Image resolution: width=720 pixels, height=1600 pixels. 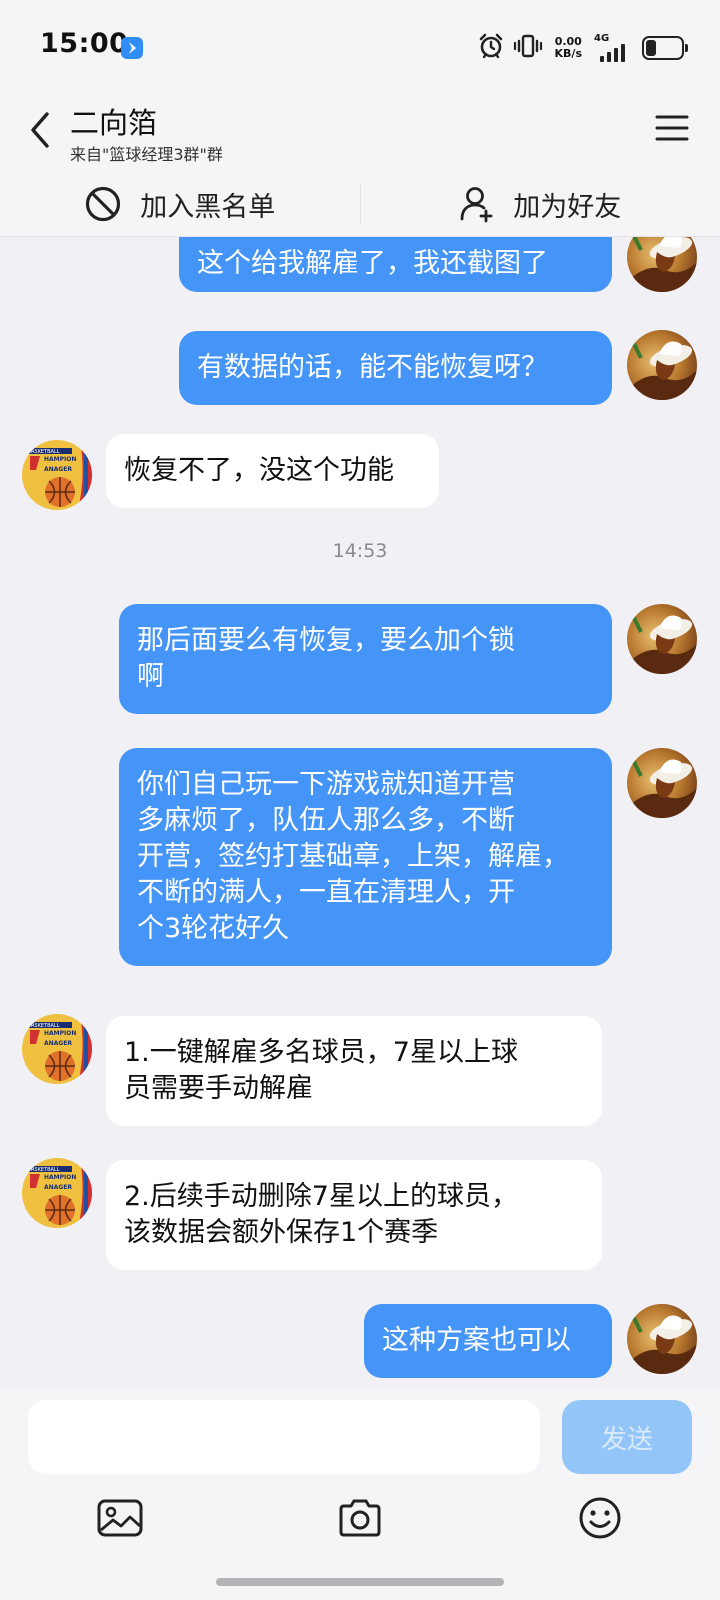 What do you see at coordinates (360, 551) in the screenshot?
I see `message-timestamp: 14:53` at bounding box center [360, 551].